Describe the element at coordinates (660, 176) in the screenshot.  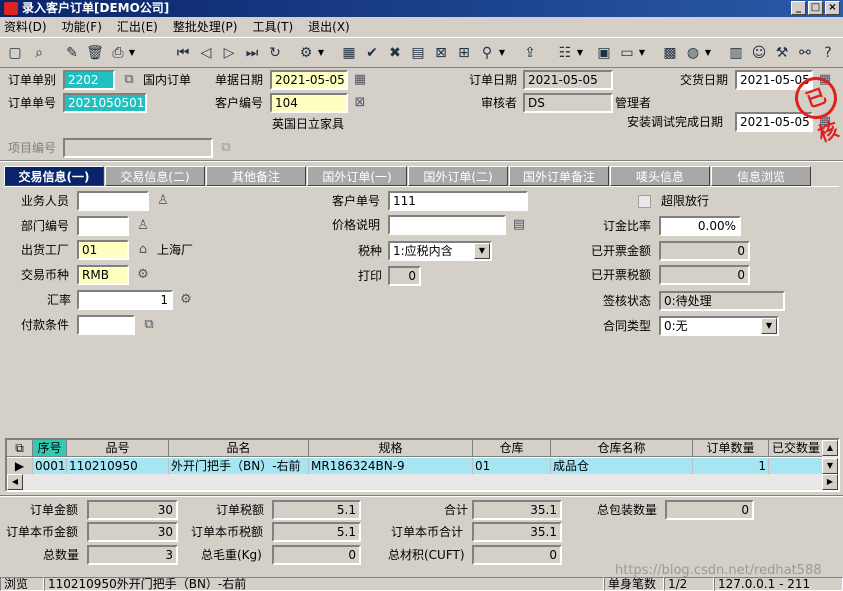
I see `tab-shipping-marks: 唛头信息` at that location.